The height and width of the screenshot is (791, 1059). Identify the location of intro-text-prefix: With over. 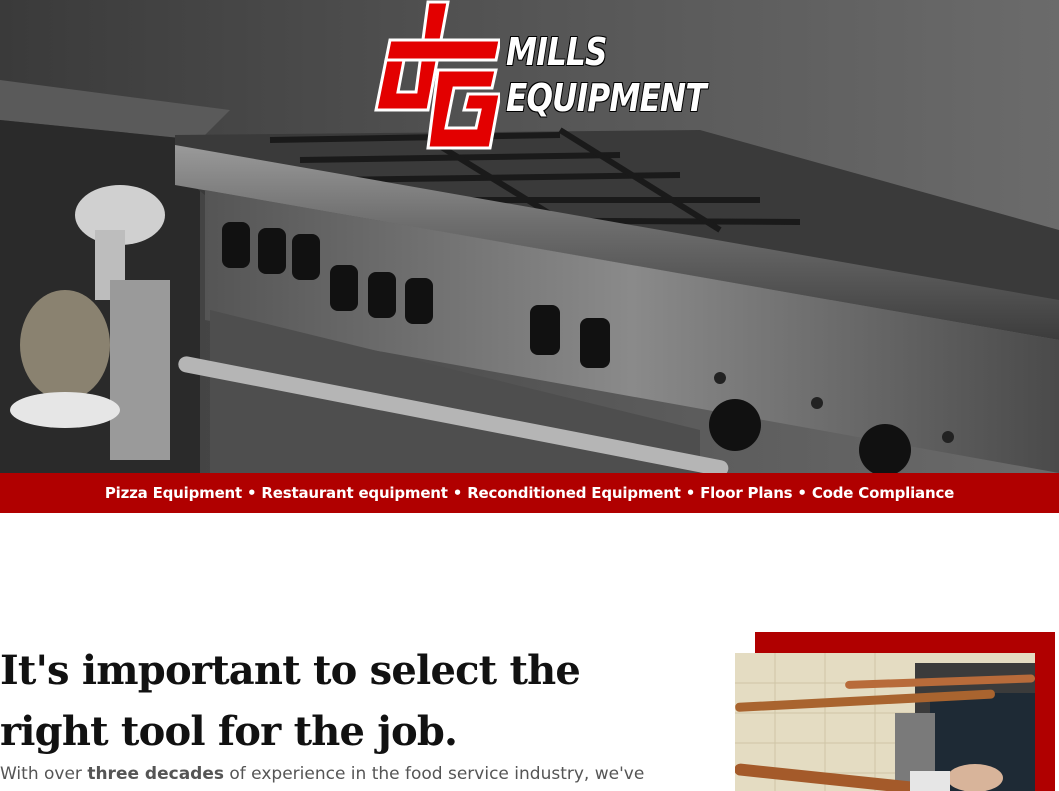
(44, 774).